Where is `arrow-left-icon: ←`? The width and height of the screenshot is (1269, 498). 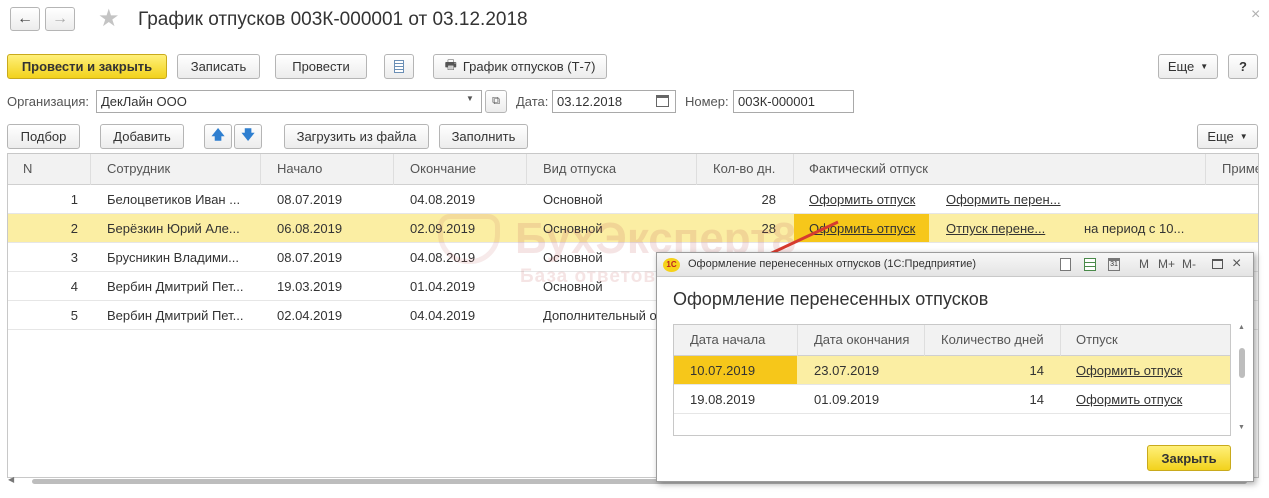 arrow-left-icon: ← is located at coordinates (25, 18).